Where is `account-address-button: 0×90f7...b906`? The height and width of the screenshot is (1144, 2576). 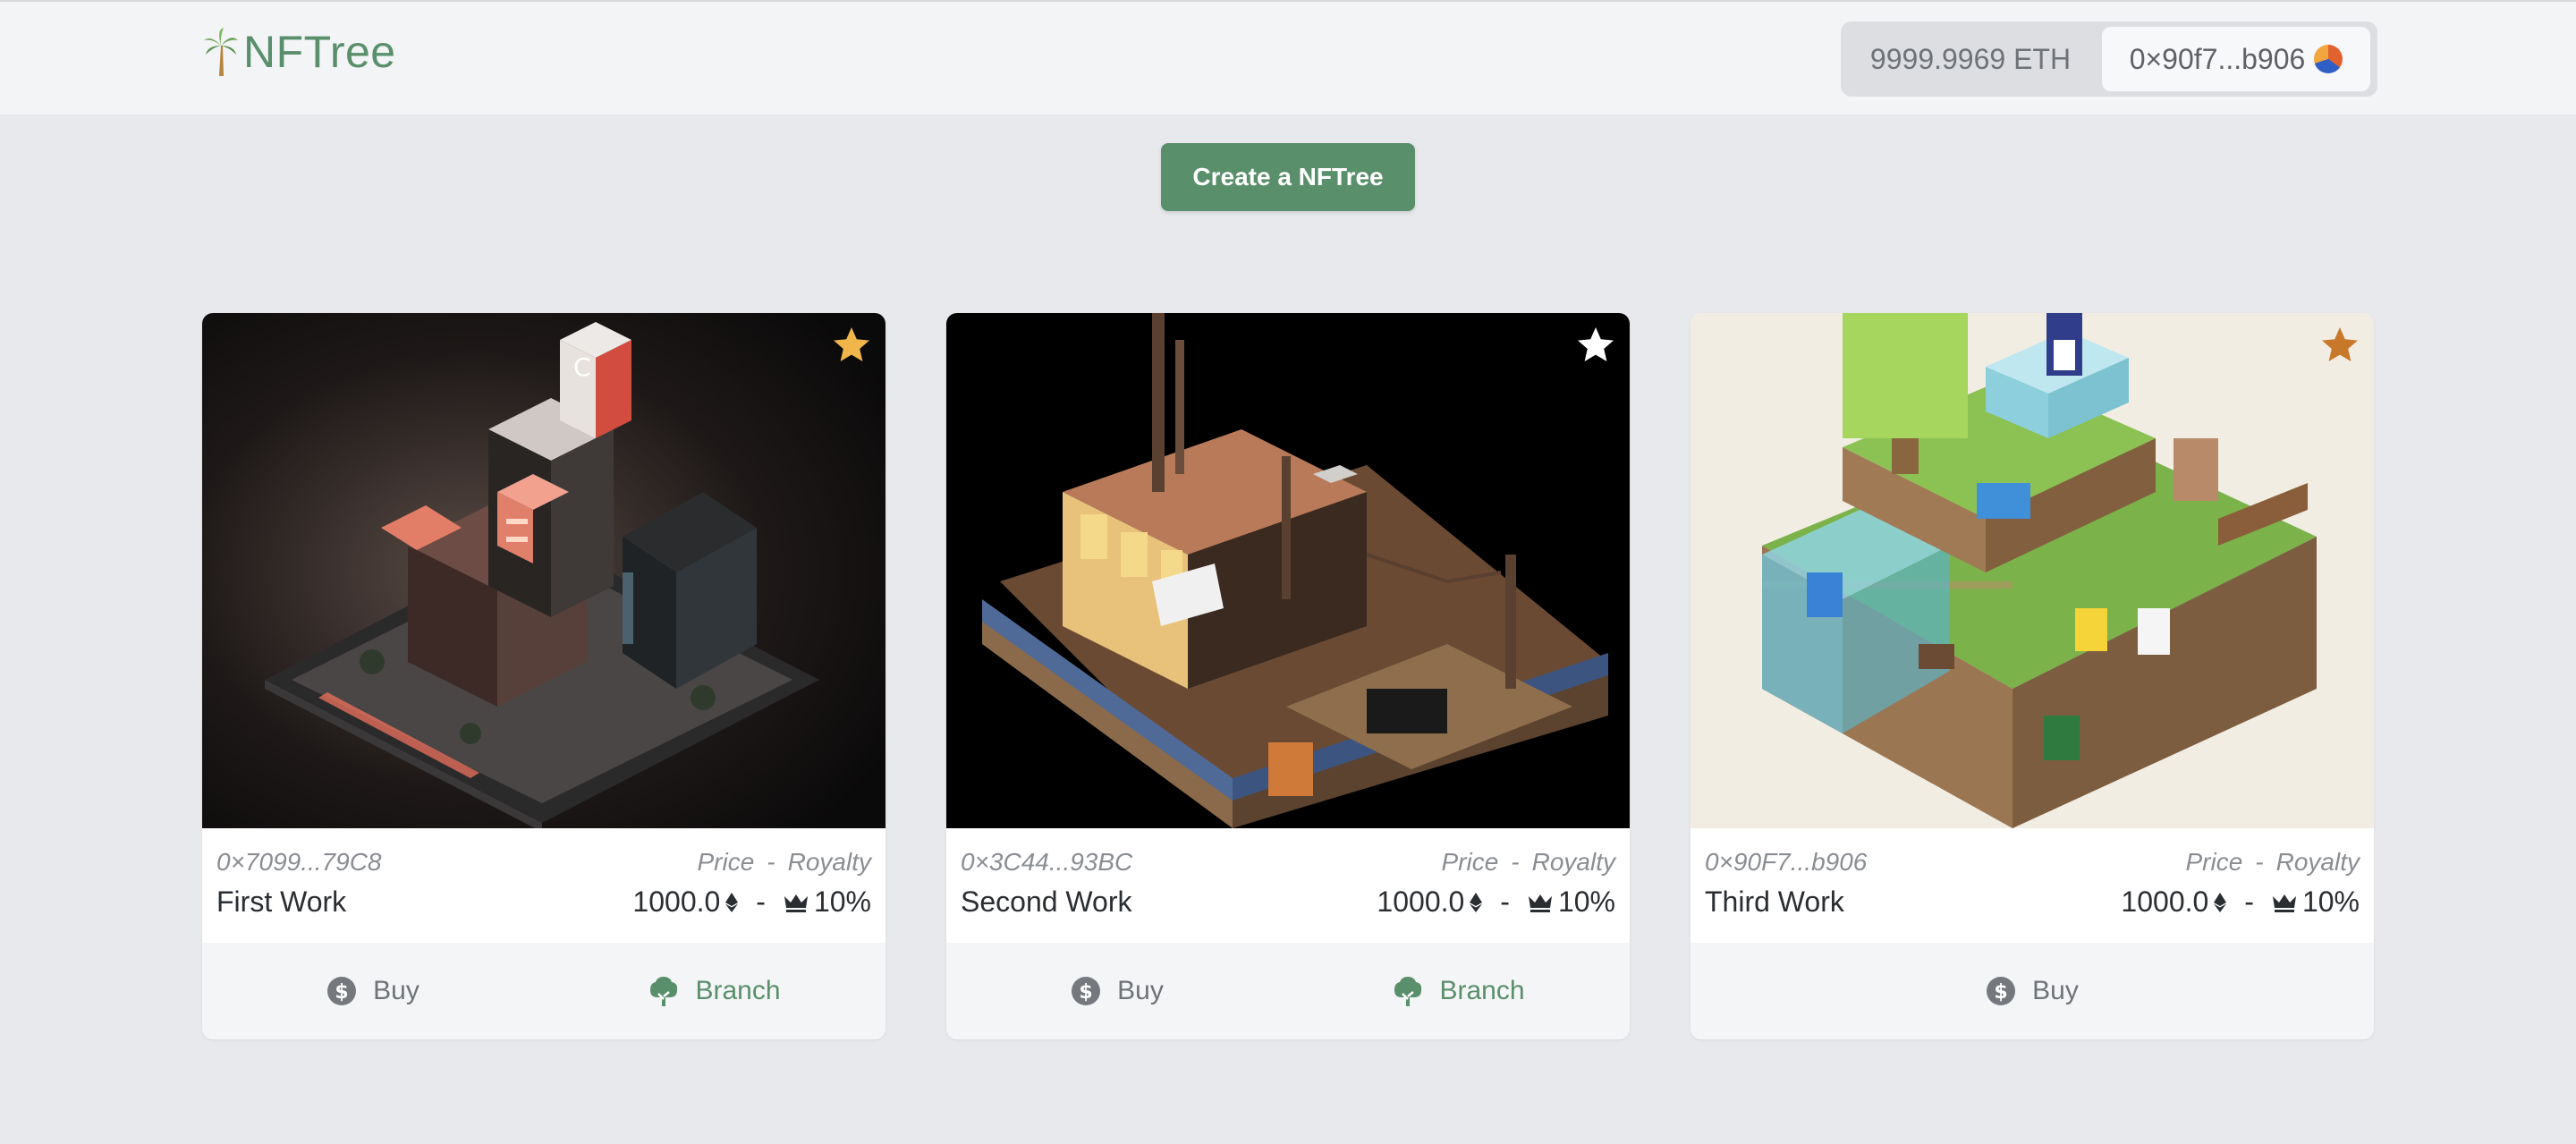 account-address-button: 0×90f7...b906 is located at coordinates (2236, 59).